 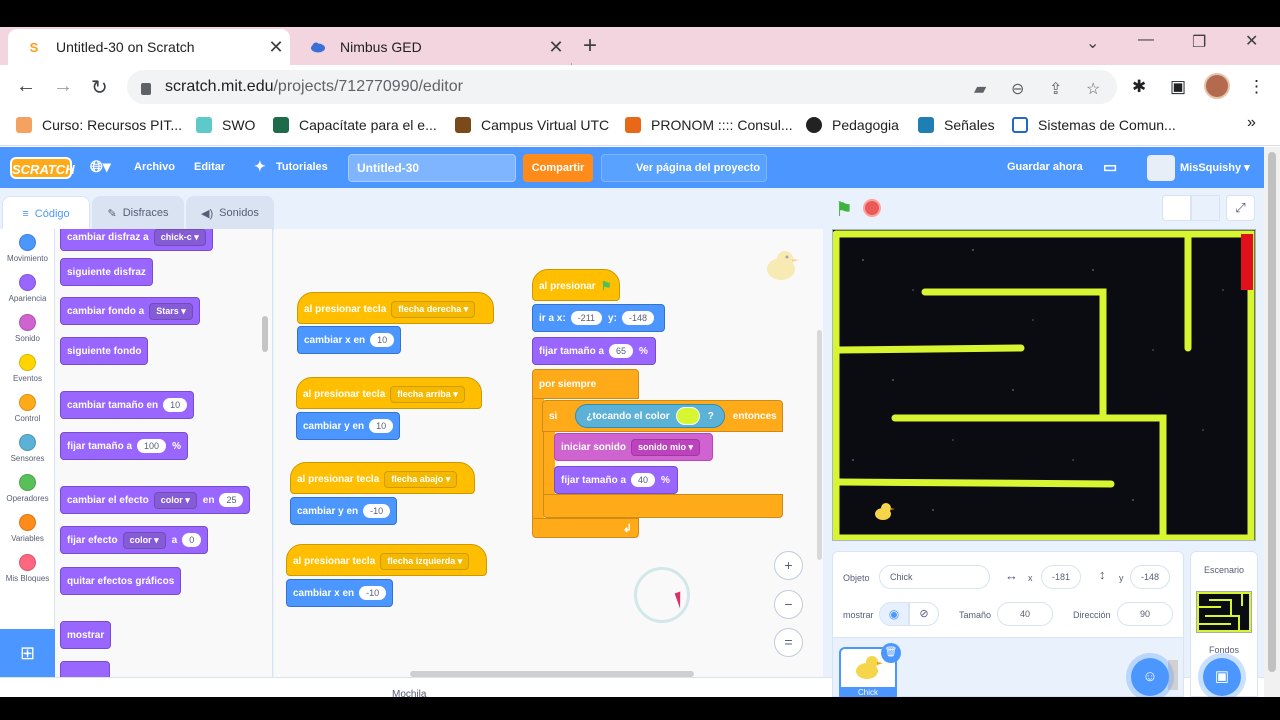 I want to click on show-visible-button: ◉, so click(x=894, y=614).